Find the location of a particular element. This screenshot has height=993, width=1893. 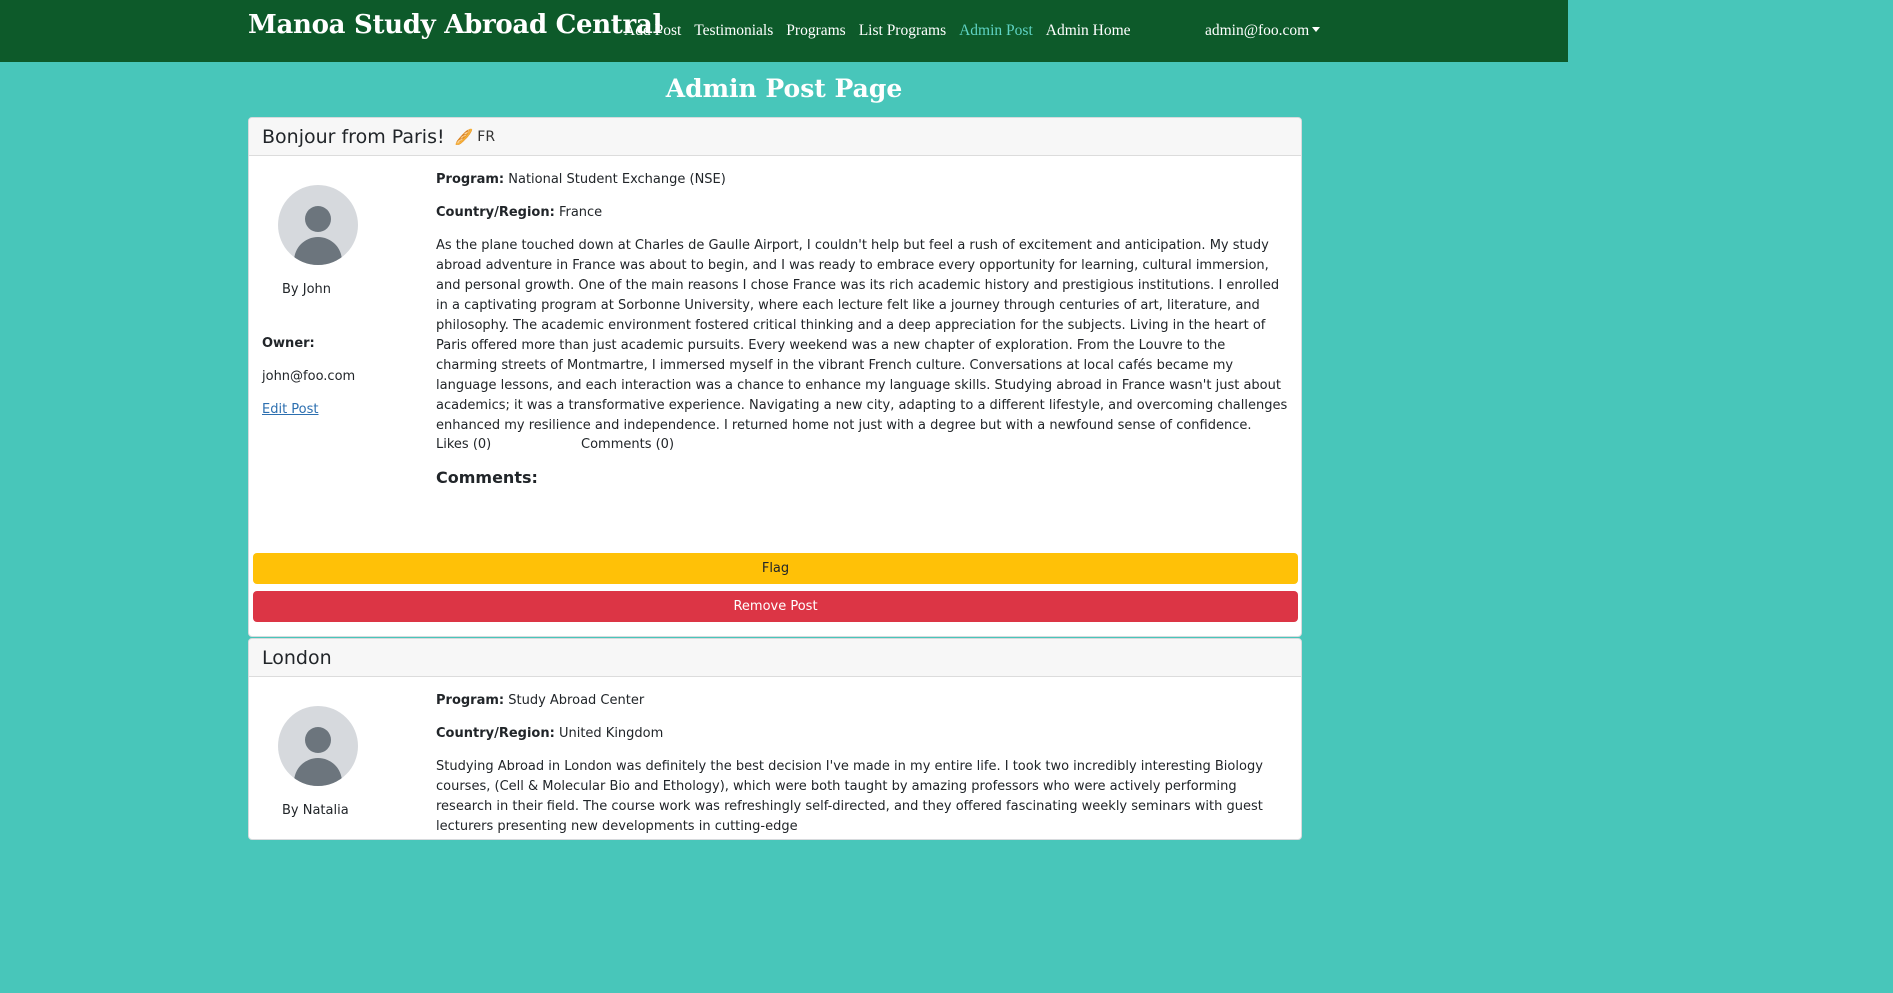

post-author: By Natalia is located at coordinates (315, 810).